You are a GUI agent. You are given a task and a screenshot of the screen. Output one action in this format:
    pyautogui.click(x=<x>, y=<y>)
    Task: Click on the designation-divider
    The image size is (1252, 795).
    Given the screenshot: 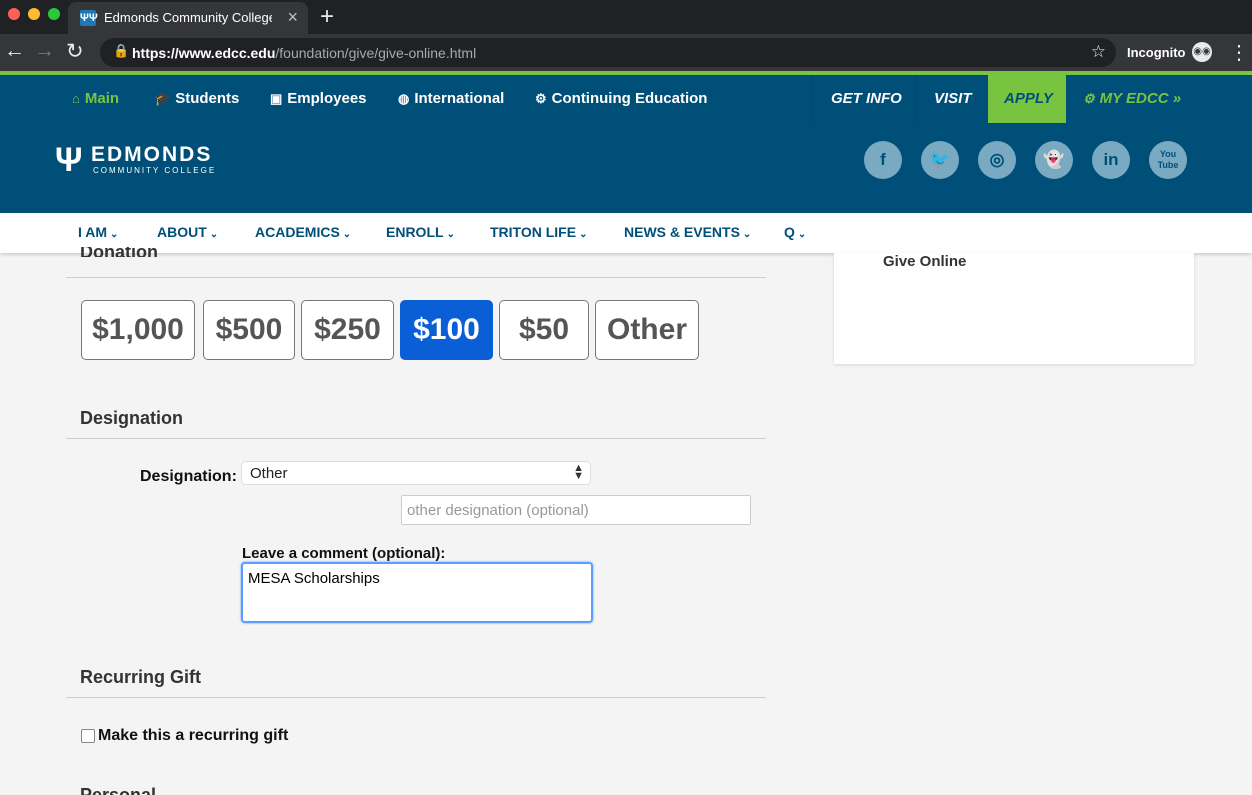 What is the action you would take?
    pyautogui.click(x=416, y=438)
    